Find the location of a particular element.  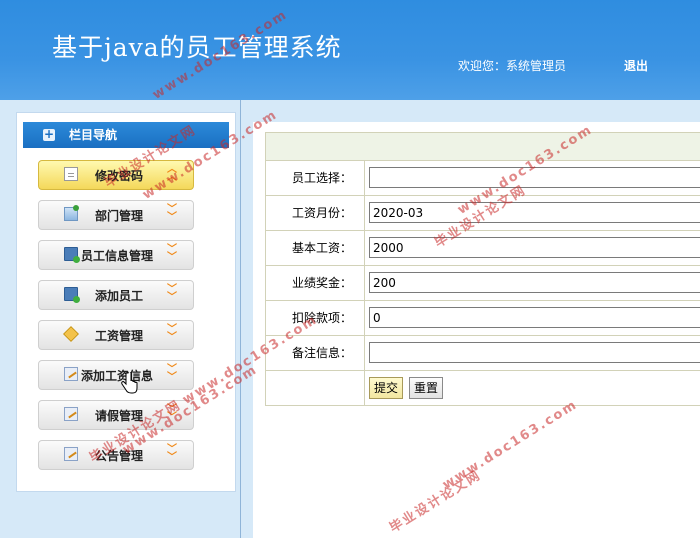

welcome-text: 欢迎您：系统管理员 is located at coordinates (512, 66).